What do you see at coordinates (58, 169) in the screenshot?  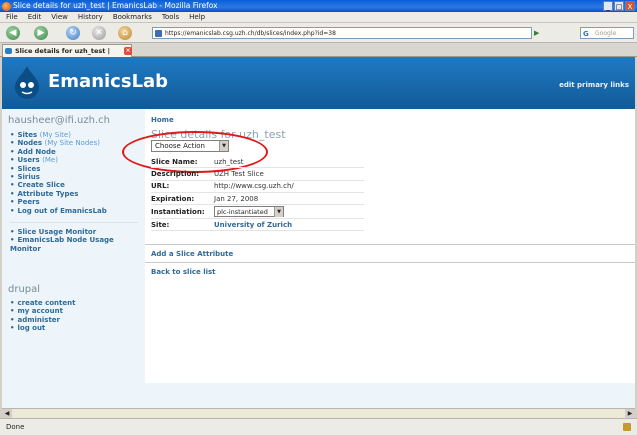 I see `sidebar-item-slices: Slices` at bounding box center [58, 169].